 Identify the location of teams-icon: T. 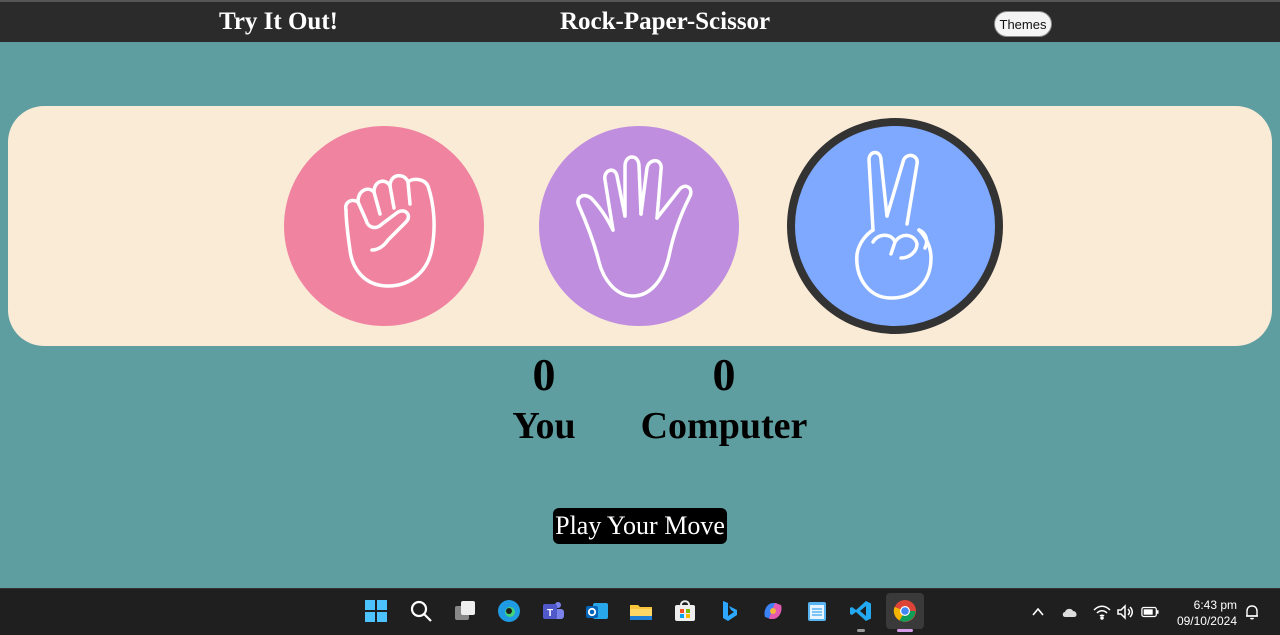
(553, 611).